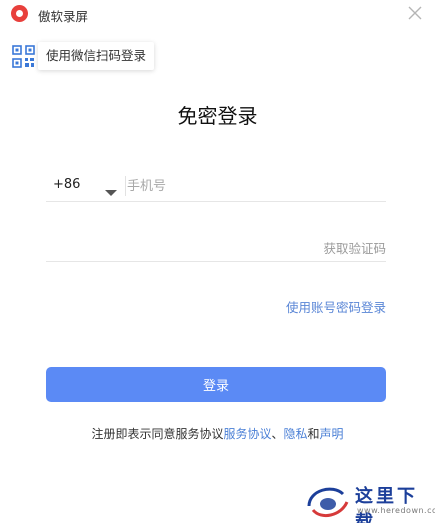 The width and height of the screenshot is (435, 523). Describe the element at coordinates (96, 56) in the screenshot. I see `wechat-qr-login-button: 使用微信扫码登录` at that location.